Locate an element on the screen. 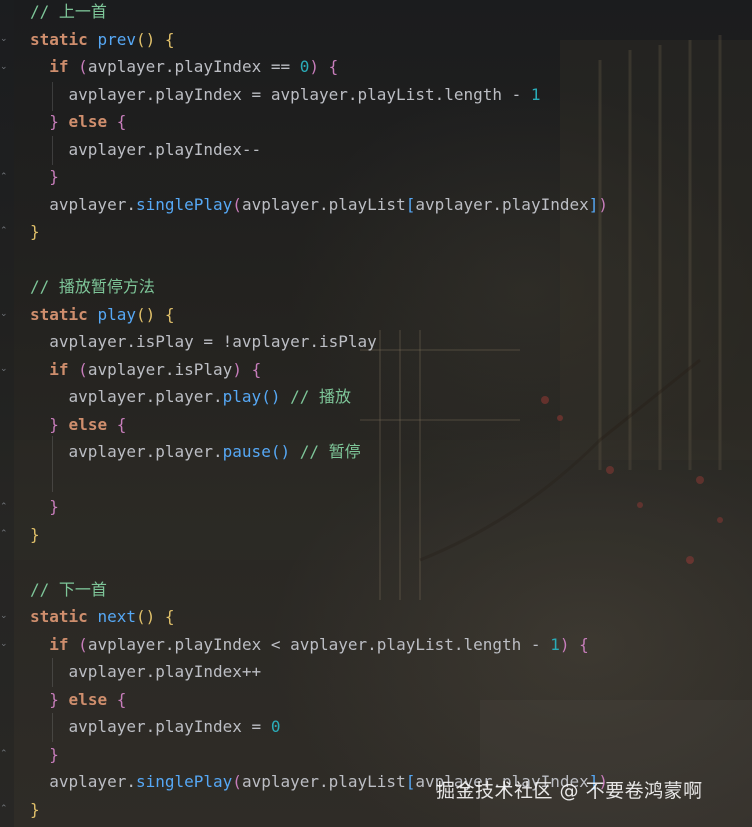  code-token: avplayer.playIndex = is located at coordinates (150, 726).